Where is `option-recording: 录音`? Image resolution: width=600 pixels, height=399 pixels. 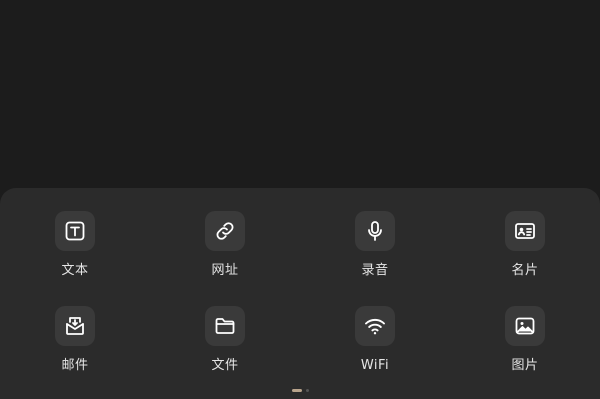 option-recording: 录音 is located at coordinates (375, 251).